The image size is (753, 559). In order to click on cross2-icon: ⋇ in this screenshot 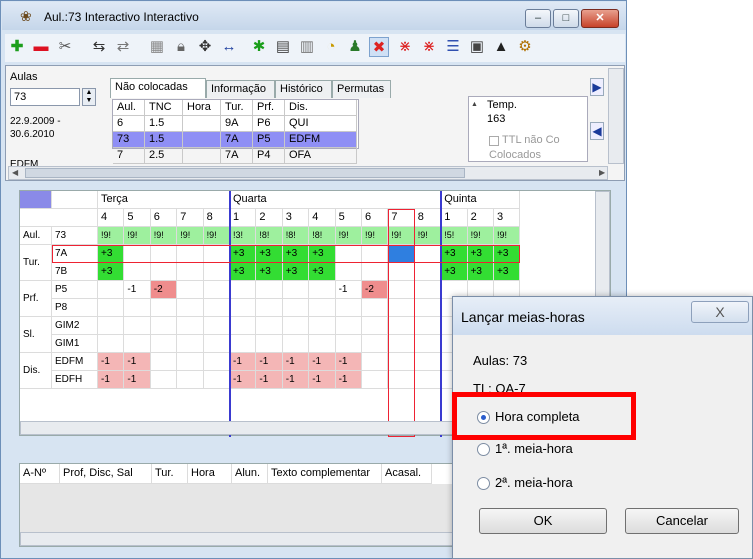, I will do `click(429, 47)`.